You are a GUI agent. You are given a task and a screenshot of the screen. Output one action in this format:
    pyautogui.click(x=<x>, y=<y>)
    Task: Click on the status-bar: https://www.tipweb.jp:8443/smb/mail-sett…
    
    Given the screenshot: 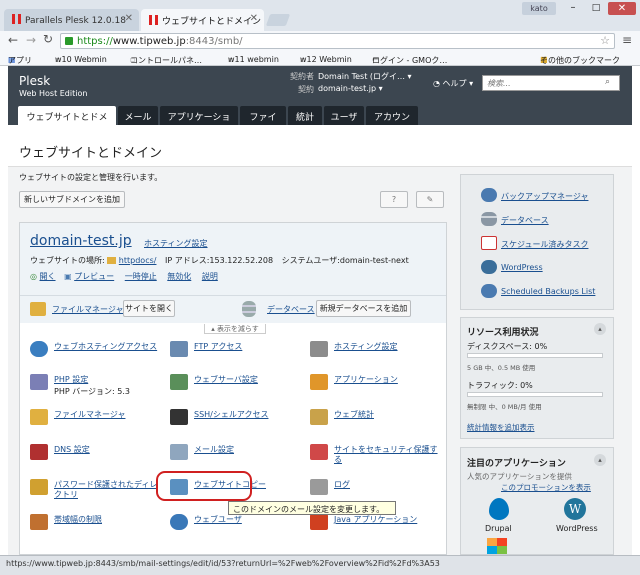 What is the action you would take?
    pyautogui.click(x=320, y=565)
    